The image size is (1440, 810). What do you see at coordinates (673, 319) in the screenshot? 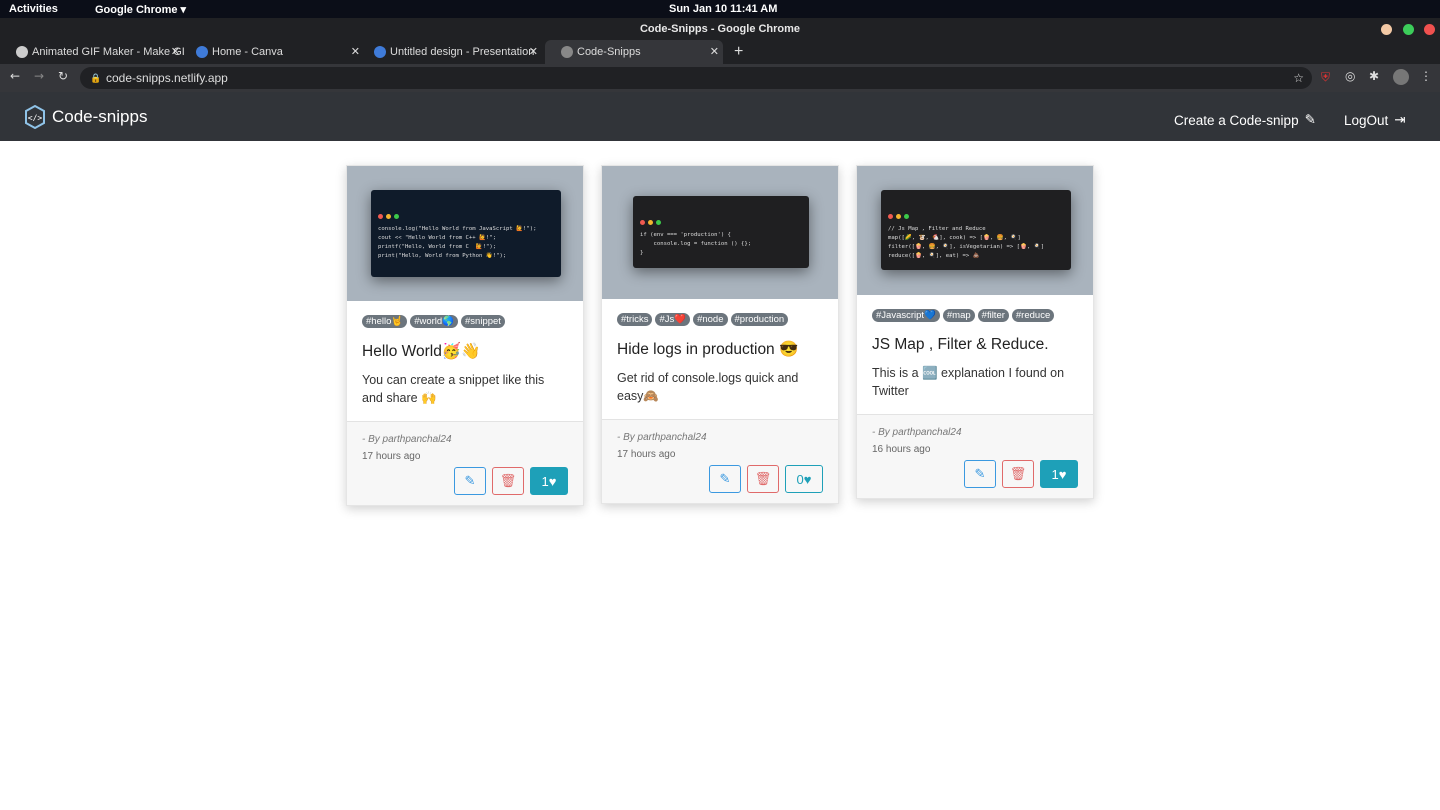
I see `tag-badge: #Js❤️` at bounding box center [673, 319].